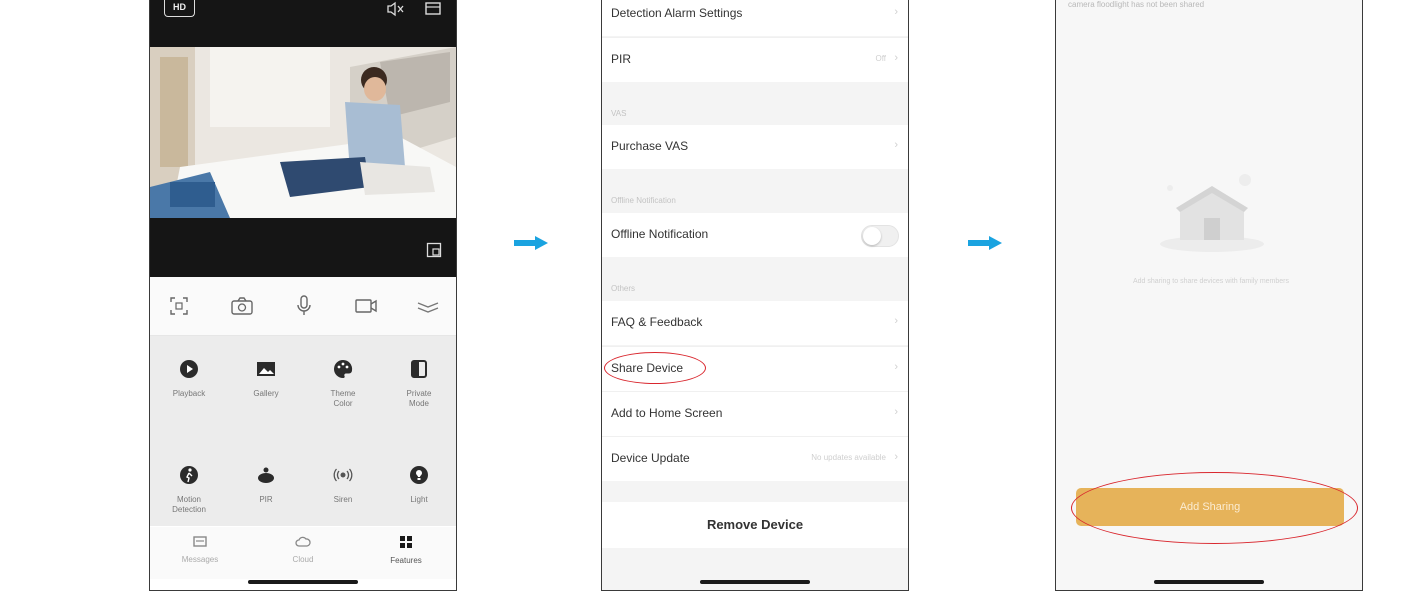  Describe the element at coordinates (755, 18) in the screenshot. I see `row-detection-alarm: Detection Alarm Settings ›` at that location.